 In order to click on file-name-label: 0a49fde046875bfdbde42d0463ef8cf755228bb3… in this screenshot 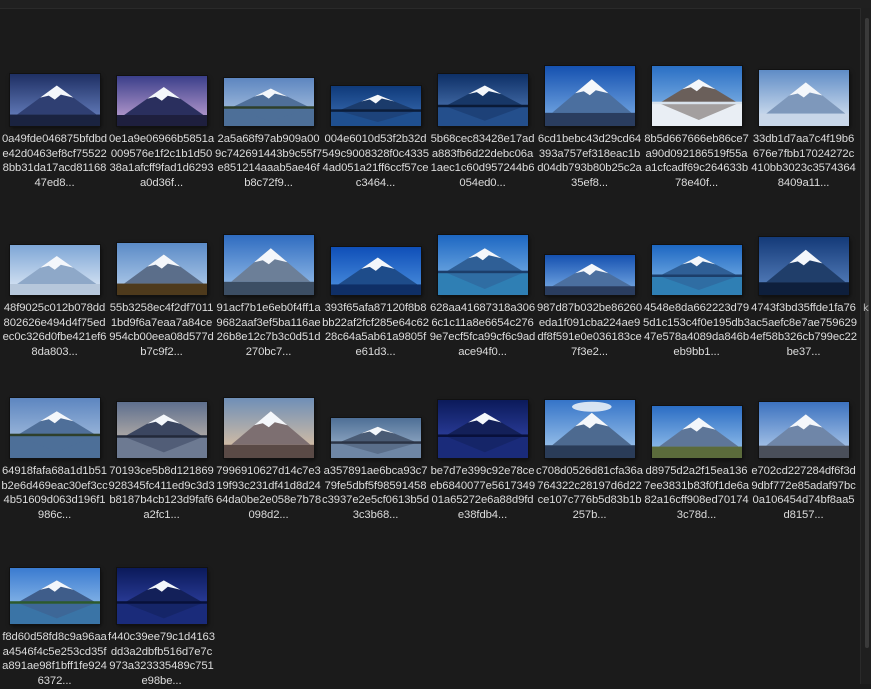, I will do `click(54, 161)`.